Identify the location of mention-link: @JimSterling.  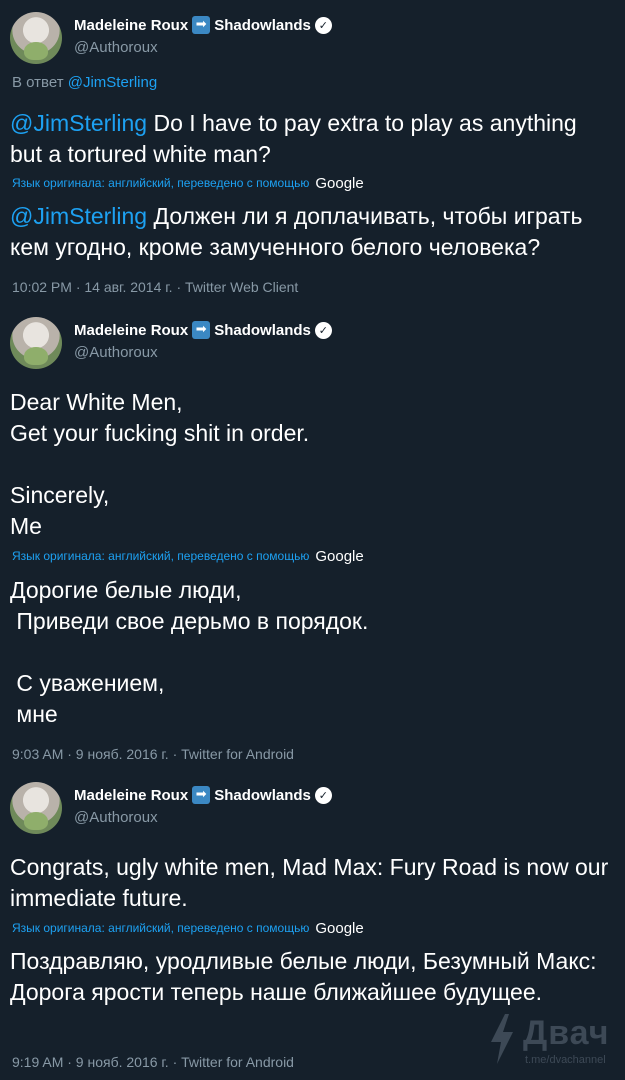
(78, 123).